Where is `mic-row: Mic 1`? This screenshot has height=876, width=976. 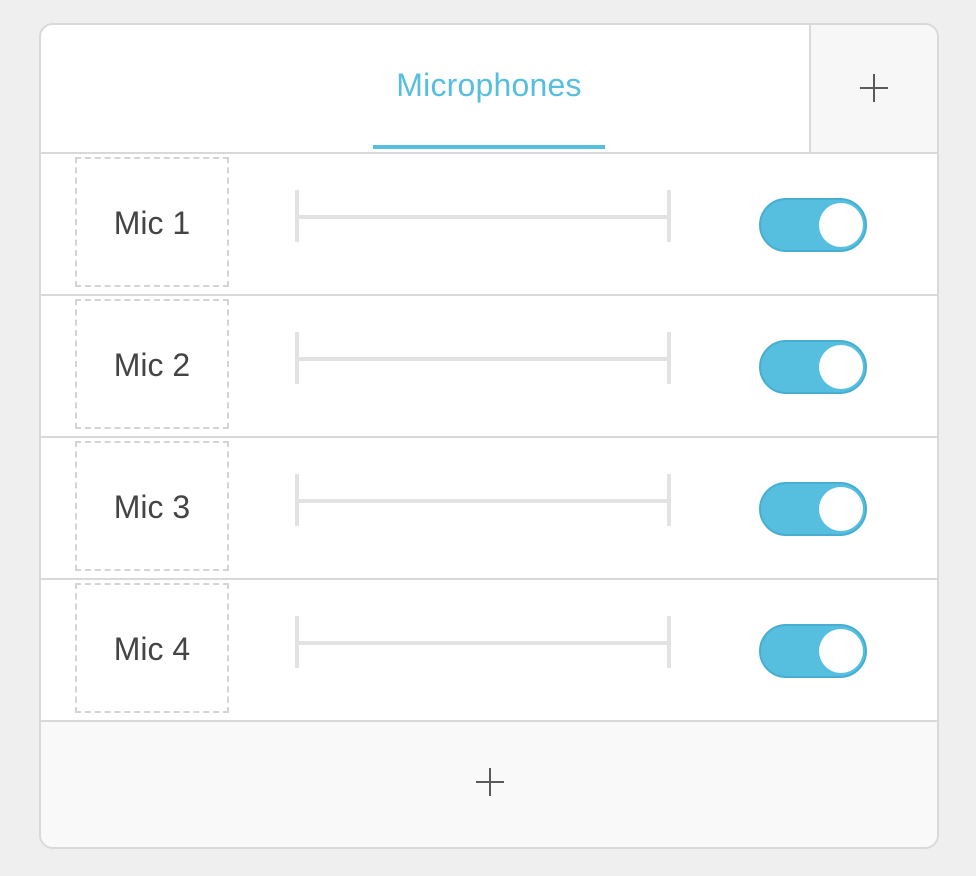
mic-row: Mic 1 is located at coordinates (489, 225).